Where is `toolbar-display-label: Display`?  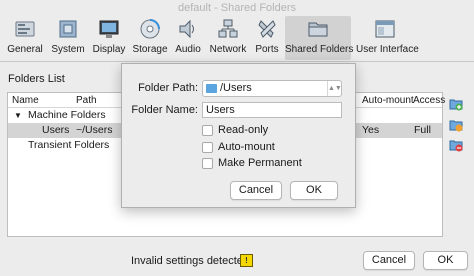 toolbar-display-label: Display is located at coordinates (109, 49).